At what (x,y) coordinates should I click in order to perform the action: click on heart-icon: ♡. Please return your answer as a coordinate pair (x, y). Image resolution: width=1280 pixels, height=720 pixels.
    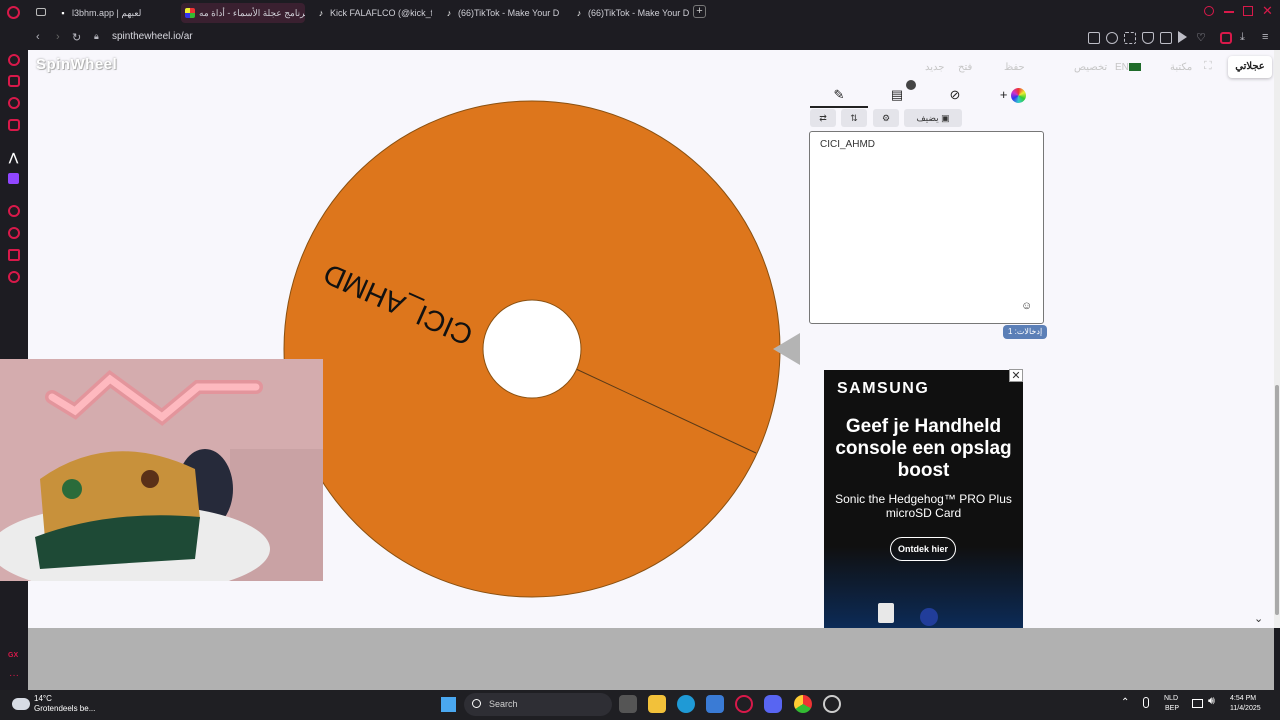
    Looking at the image, I should click on (1201, 37).